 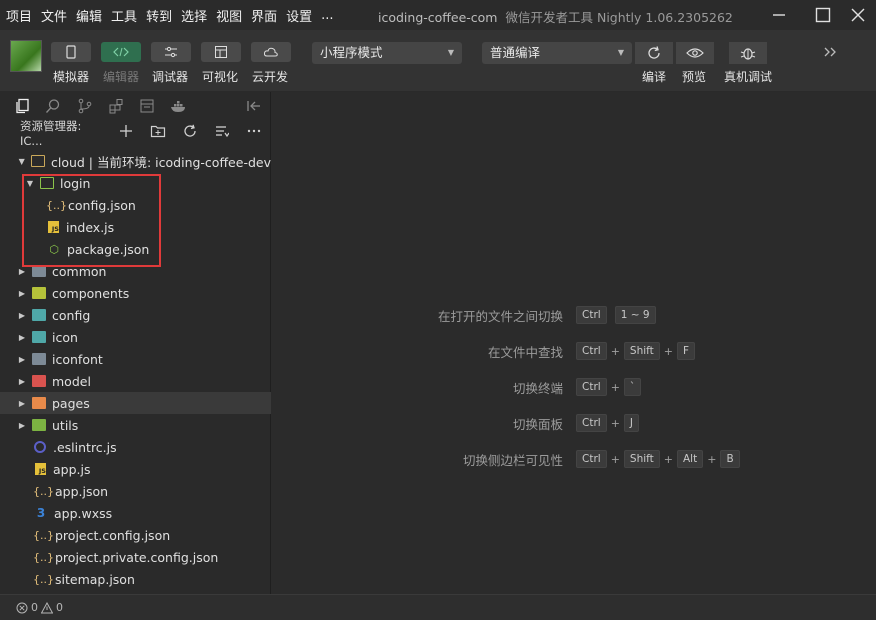 I want to click on tree-item-label: iconfont, so click(x=77, y=359).